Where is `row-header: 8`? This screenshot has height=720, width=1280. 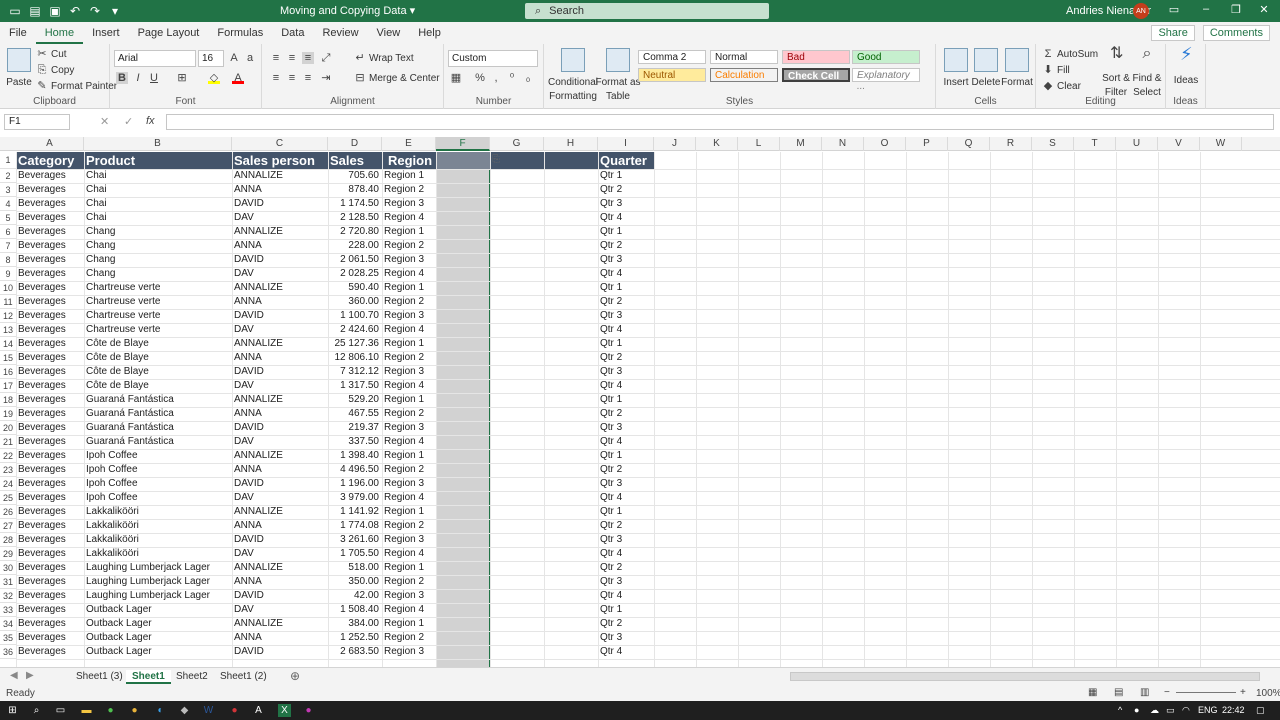
row-header: 8 is located at coordinates (8, 260).